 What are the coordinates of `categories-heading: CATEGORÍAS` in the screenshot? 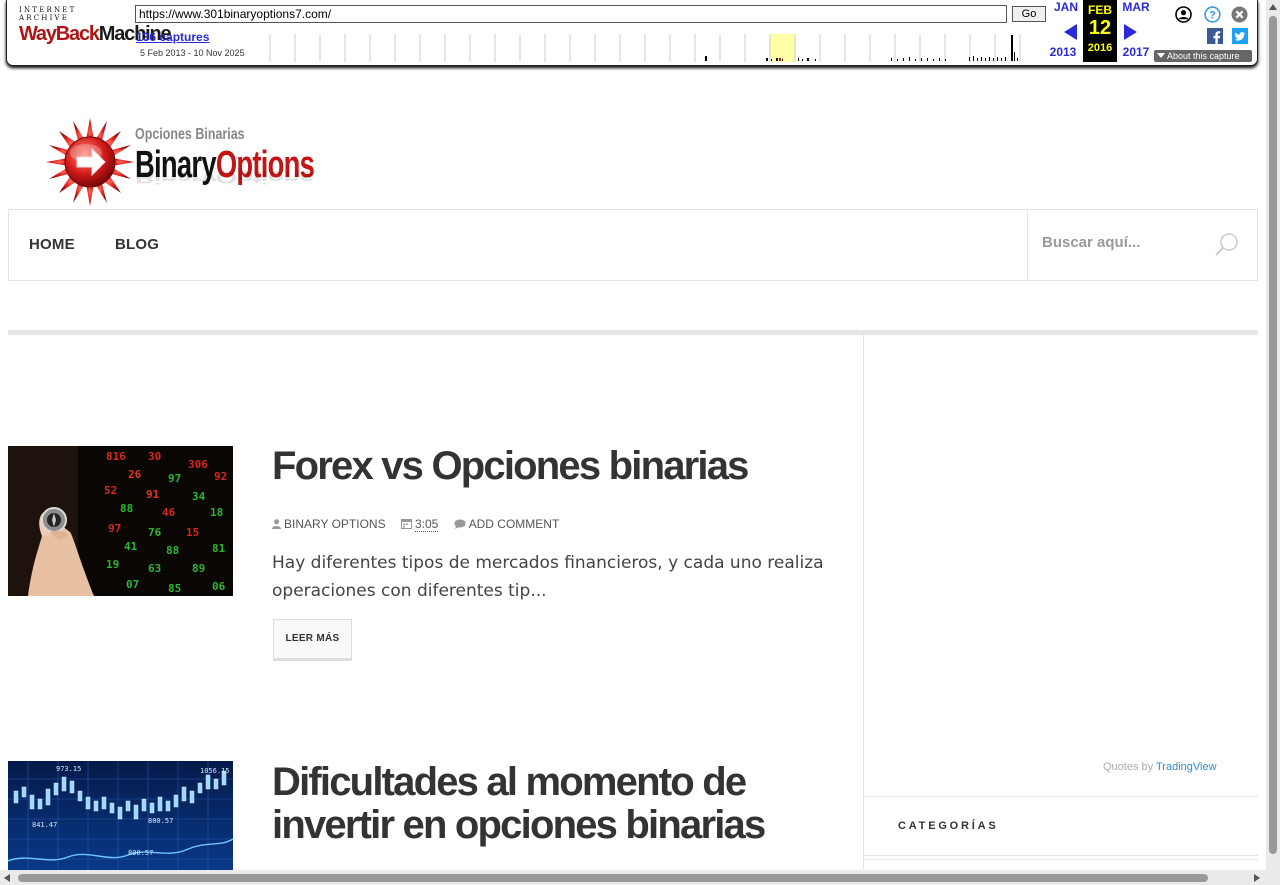 It's located at (948, 826).